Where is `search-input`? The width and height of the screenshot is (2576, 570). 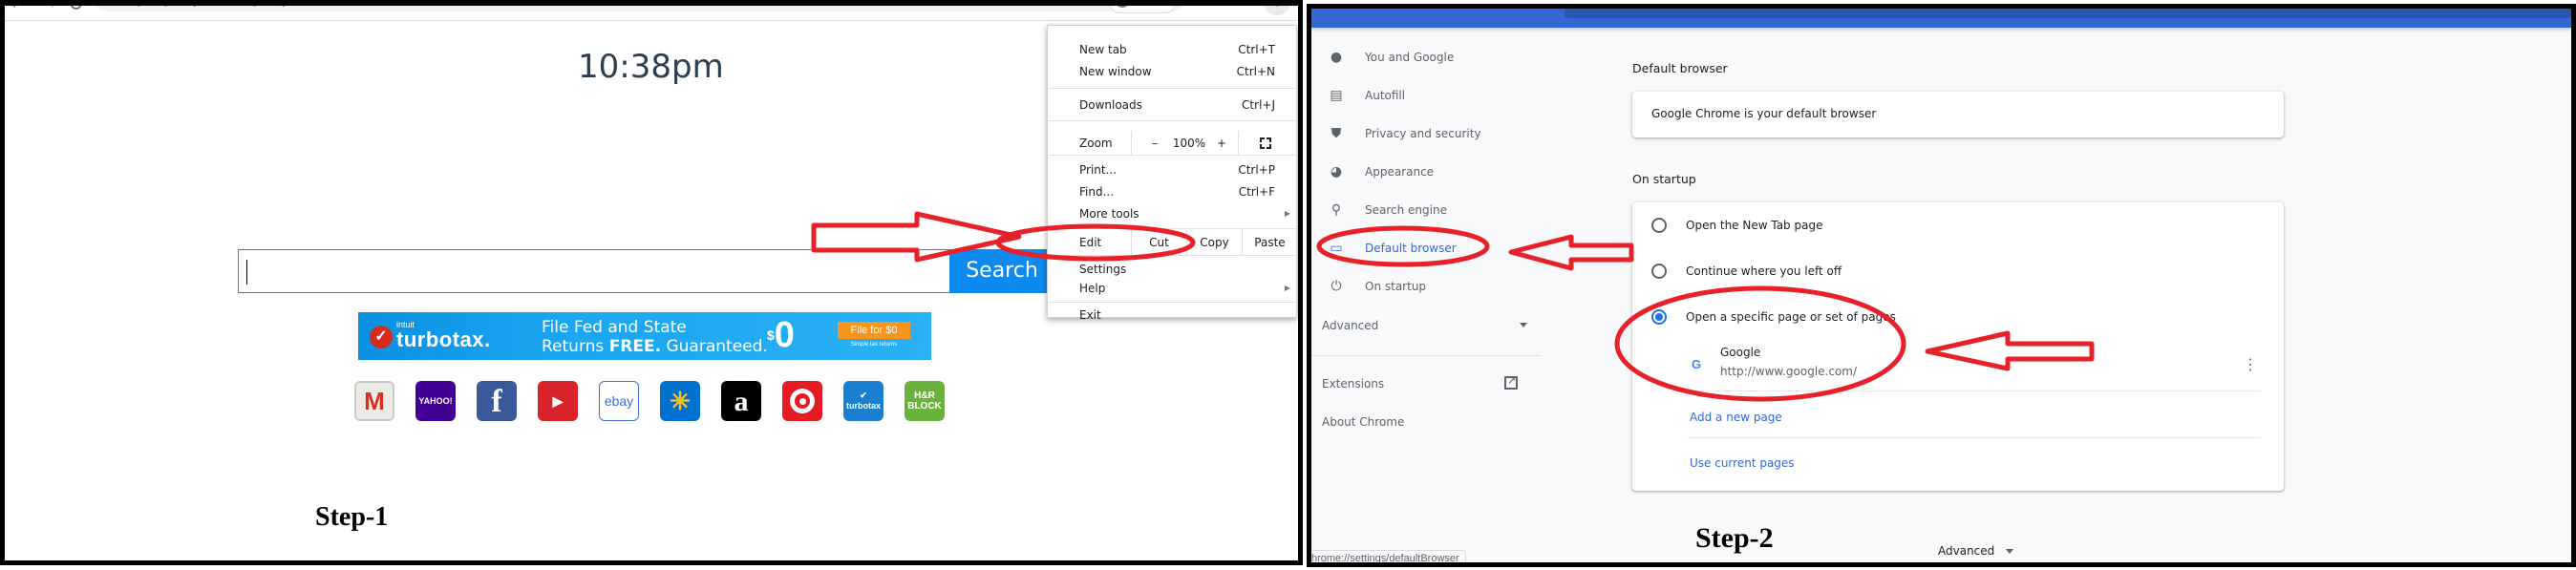
search-input is located at coordinates (594, 271).